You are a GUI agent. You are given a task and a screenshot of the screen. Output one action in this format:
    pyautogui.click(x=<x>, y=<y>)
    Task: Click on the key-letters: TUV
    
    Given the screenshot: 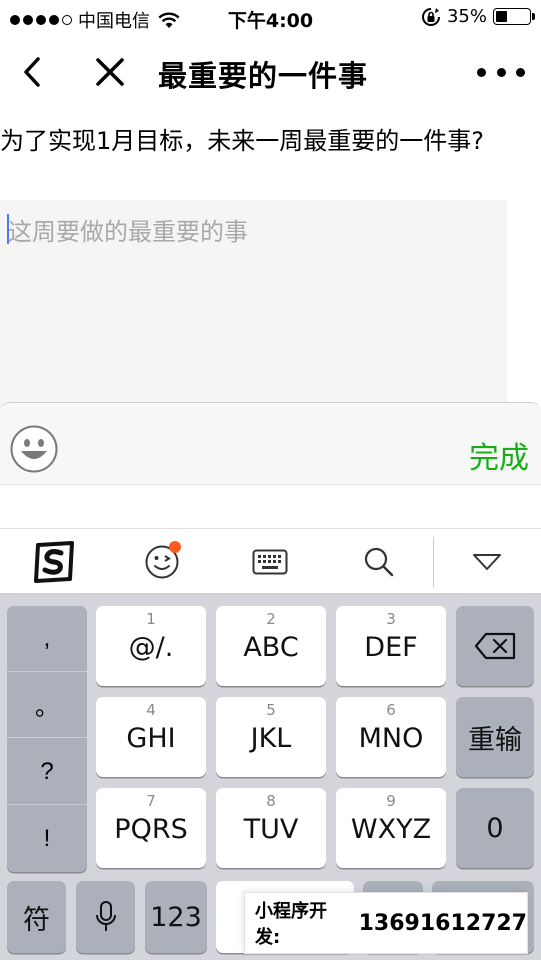 What is the action you would take?
    pyautogui.click(x=271, y=829)
    